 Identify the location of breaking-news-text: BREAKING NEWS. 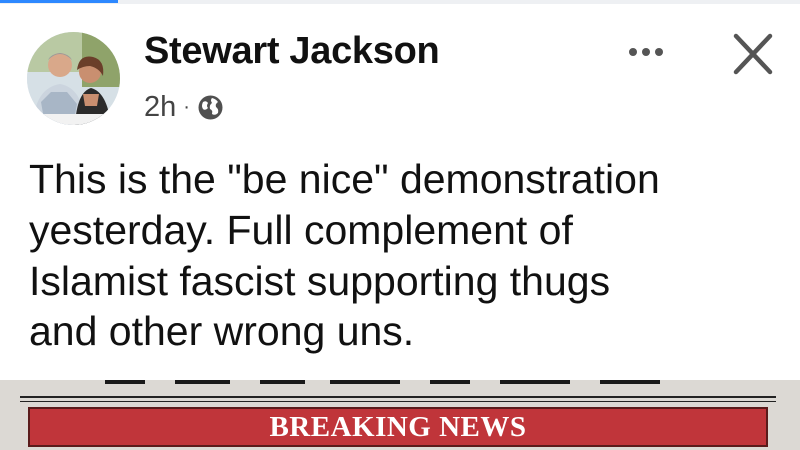
(398, 426).